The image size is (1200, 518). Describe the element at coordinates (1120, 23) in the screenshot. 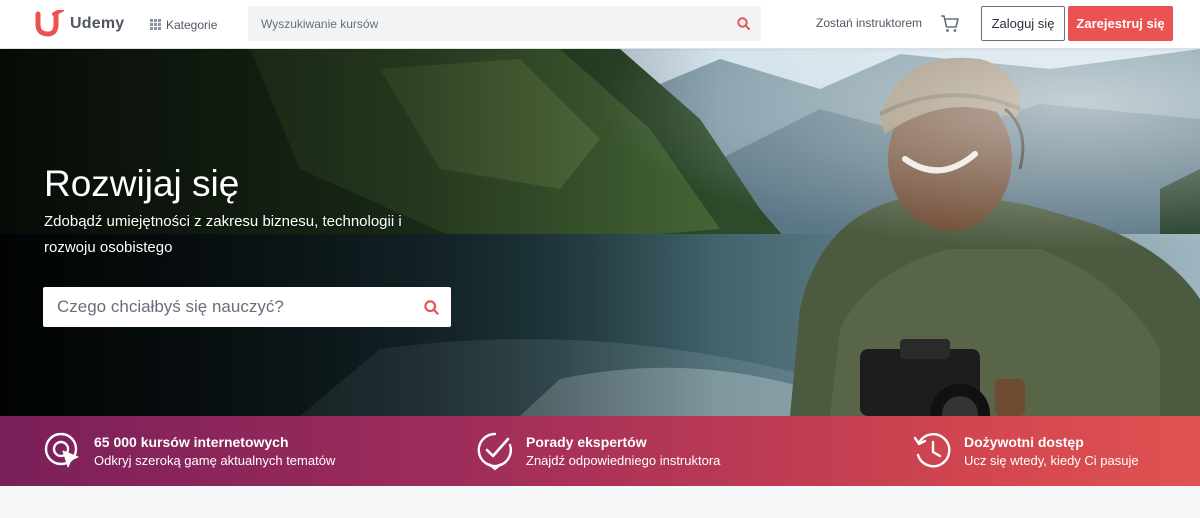

I see `signup-button: Zarejestruj się` at that location.